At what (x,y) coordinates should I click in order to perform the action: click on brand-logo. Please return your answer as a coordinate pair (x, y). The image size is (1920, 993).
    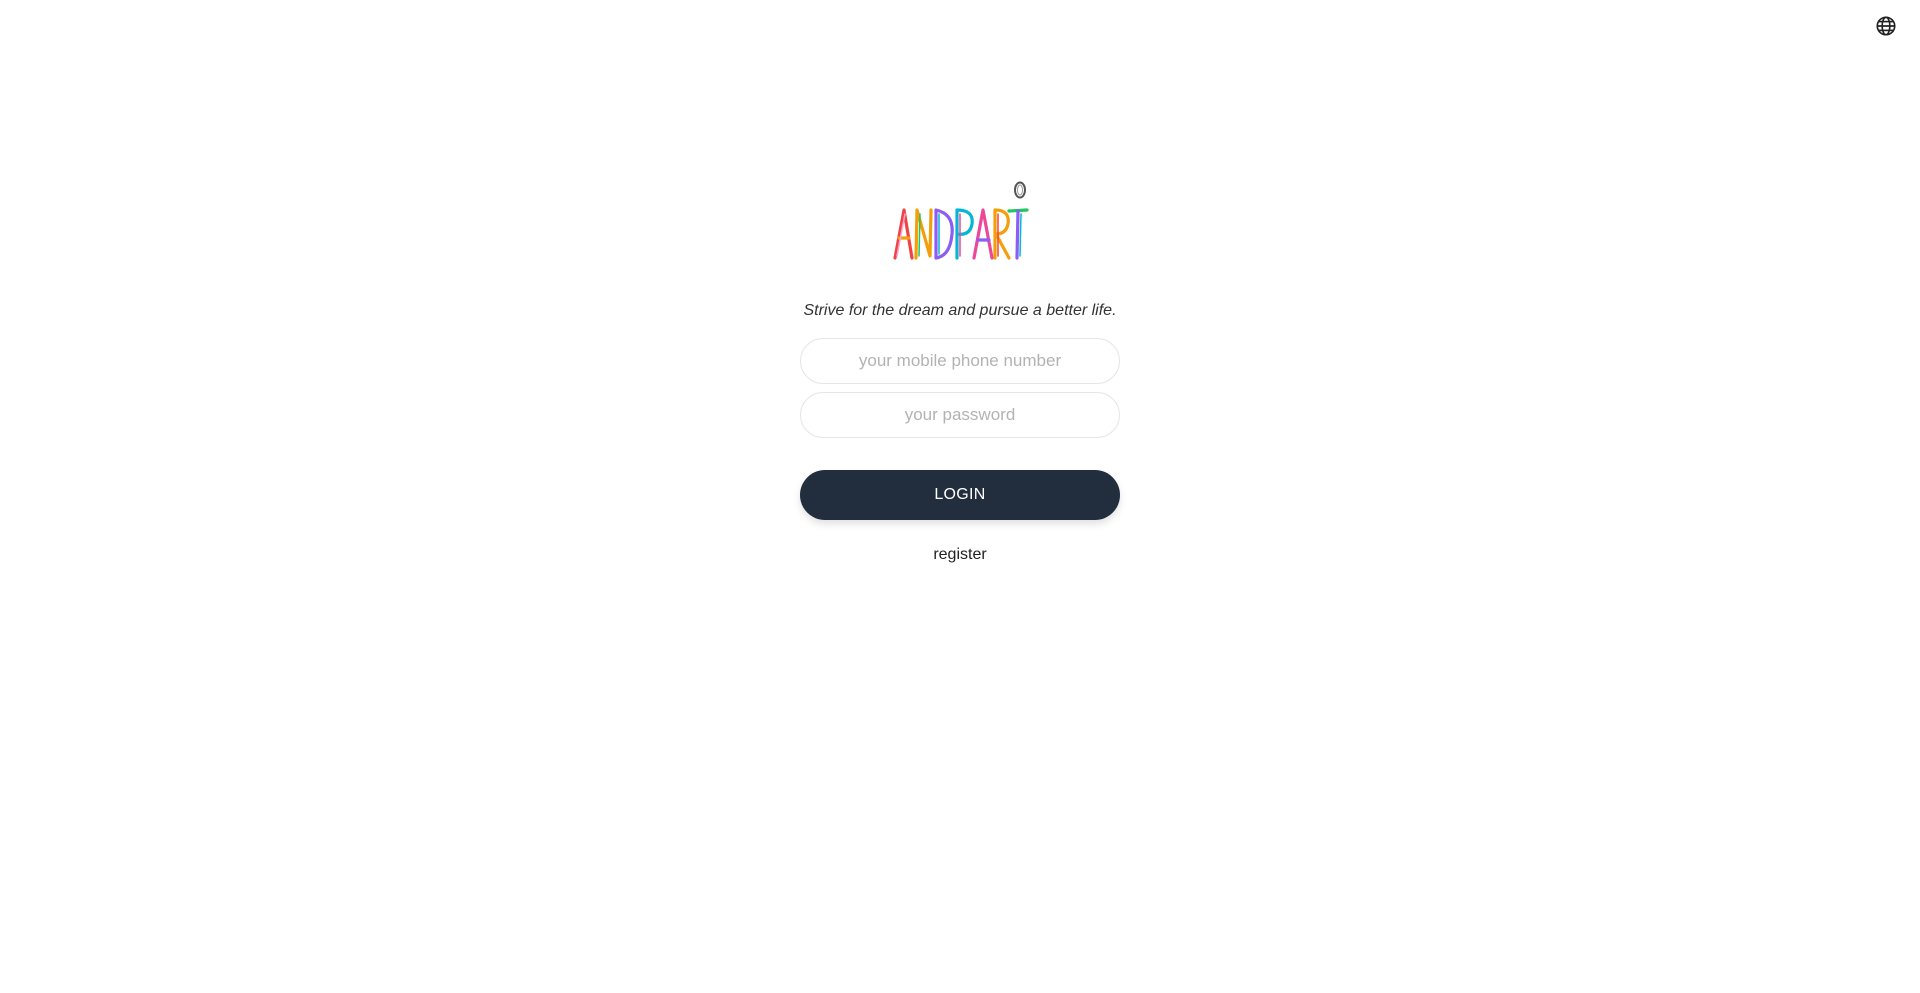
    Looking at the image, I should click on (960, 221).